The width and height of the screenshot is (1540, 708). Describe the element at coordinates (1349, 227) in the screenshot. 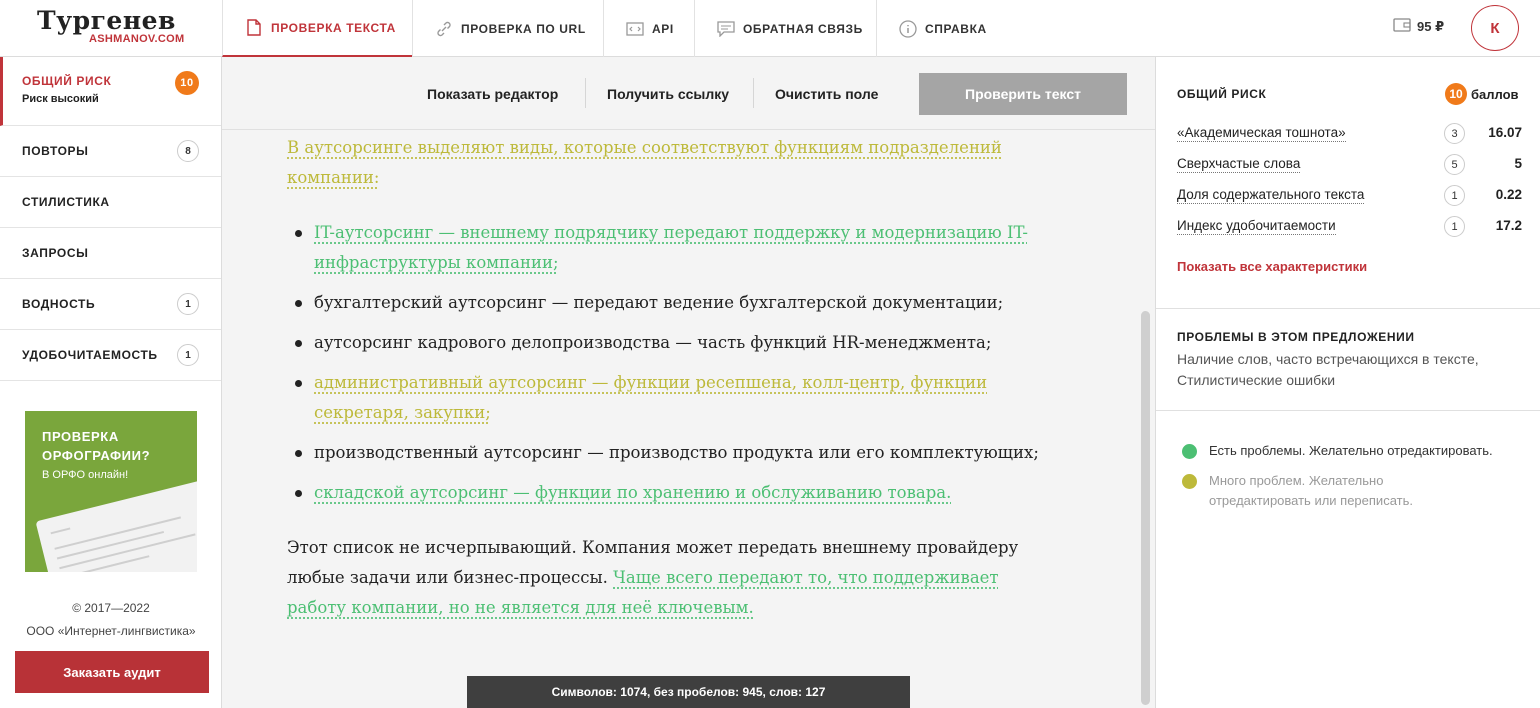

I see `metric-row: Индекс удобочитаемости 1 17.2` at that location.